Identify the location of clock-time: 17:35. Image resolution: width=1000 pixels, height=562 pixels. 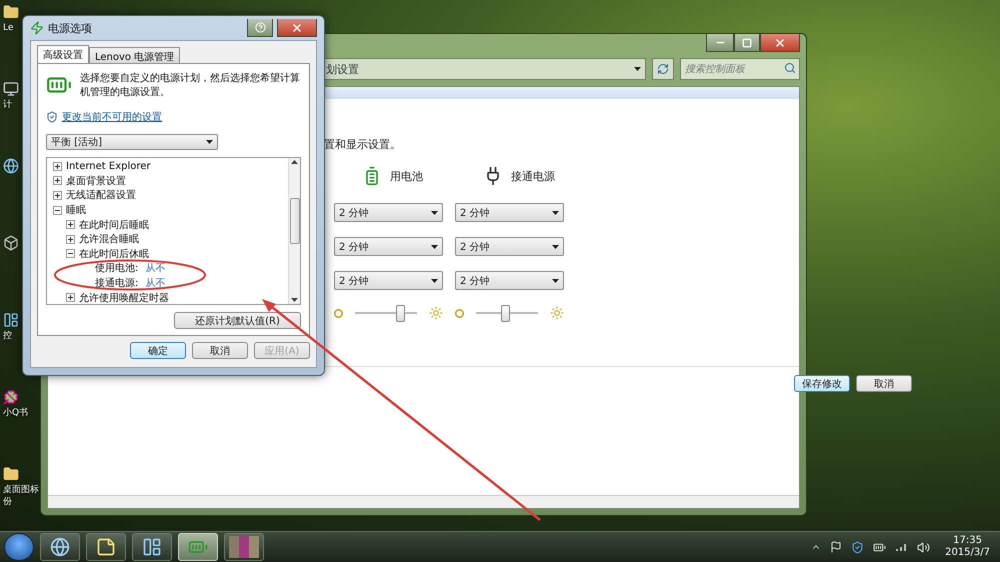
(967, 541).